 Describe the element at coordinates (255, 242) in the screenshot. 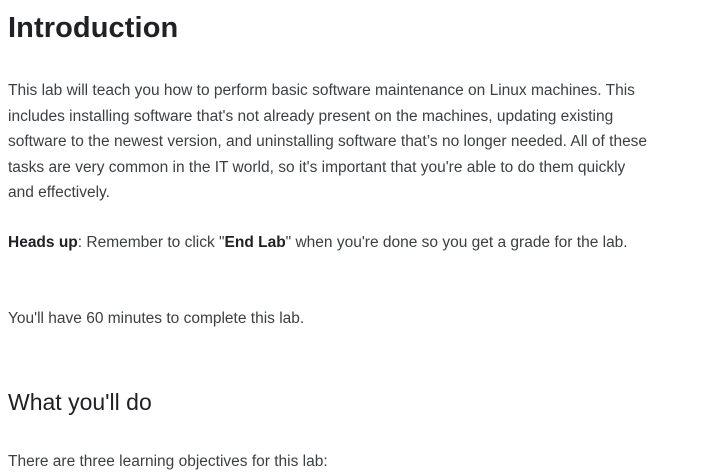

I see `end-lab-reference: End Lab` at that location.